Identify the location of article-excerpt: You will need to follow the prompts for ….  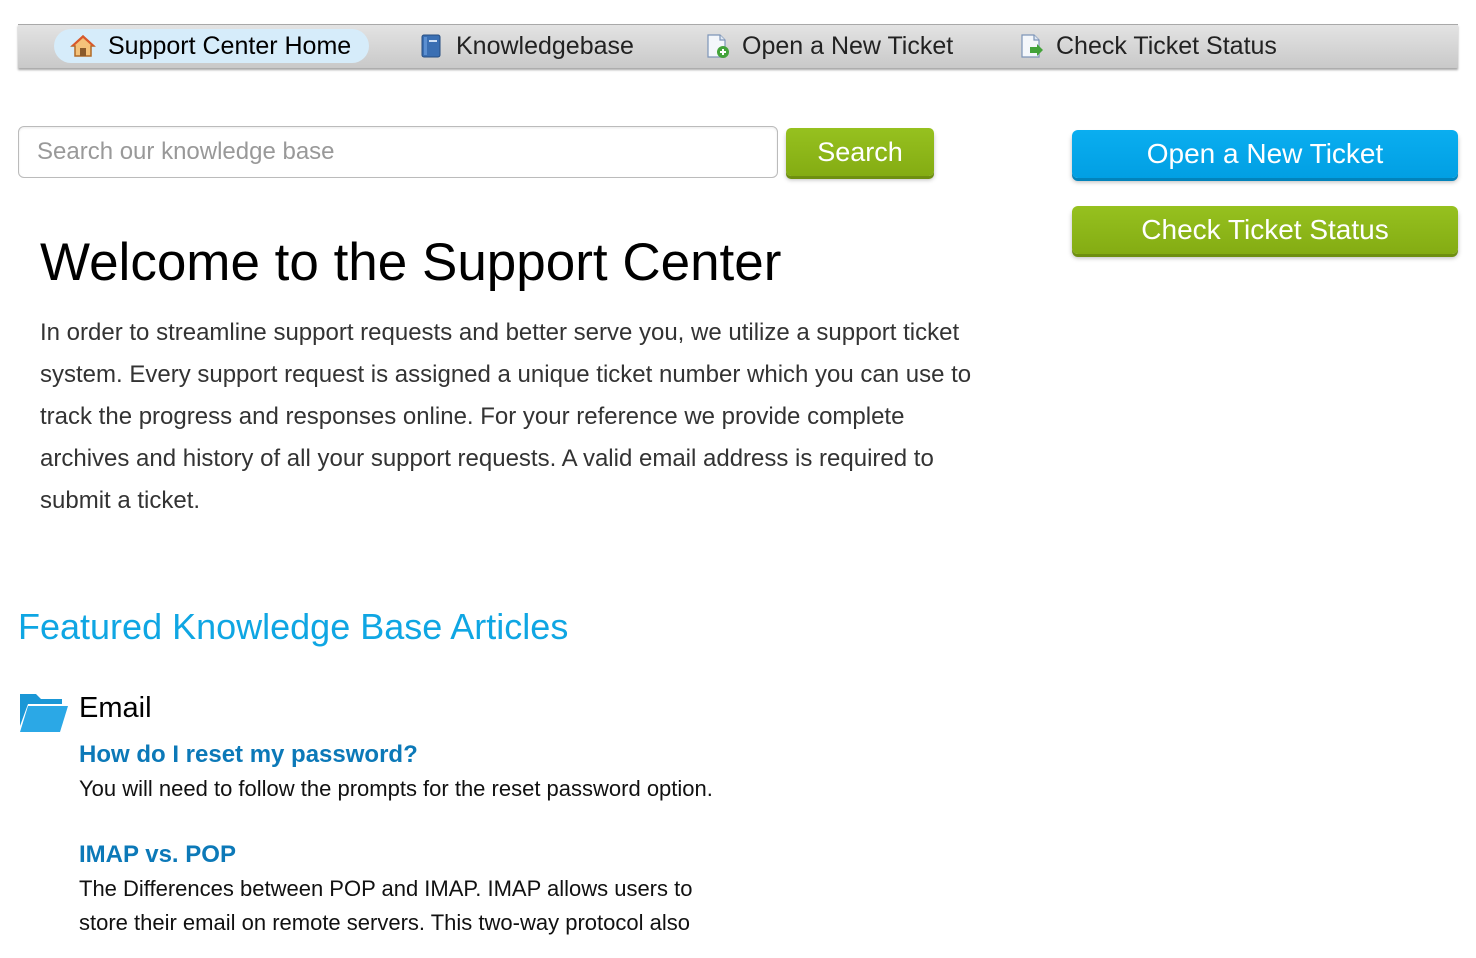
(396, 788).